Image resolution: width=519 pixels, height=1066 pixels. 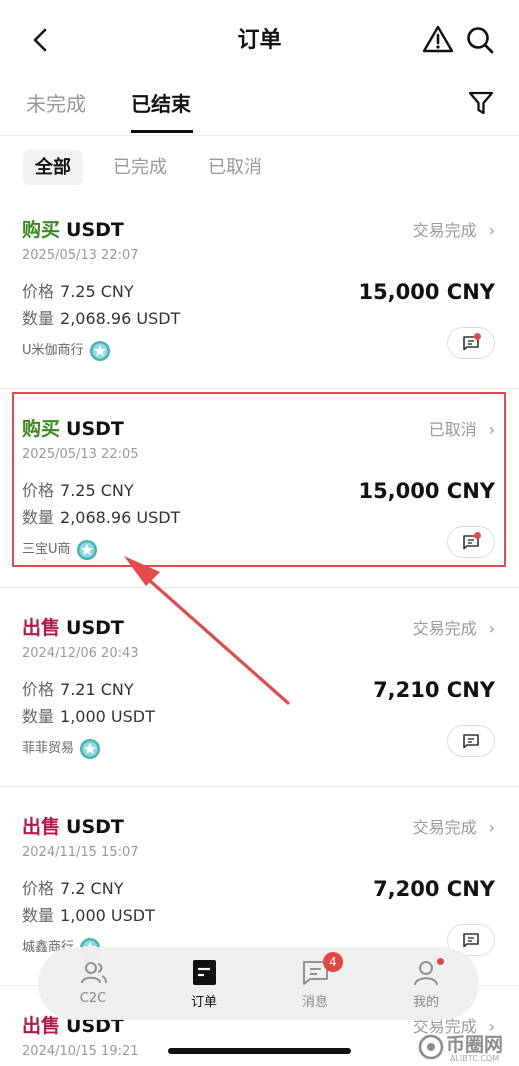 What do you see at coordinates (48, 748) in the screenshot?
I see `merchant-name: 菲菲贸易` at bounding box center [48, 748].